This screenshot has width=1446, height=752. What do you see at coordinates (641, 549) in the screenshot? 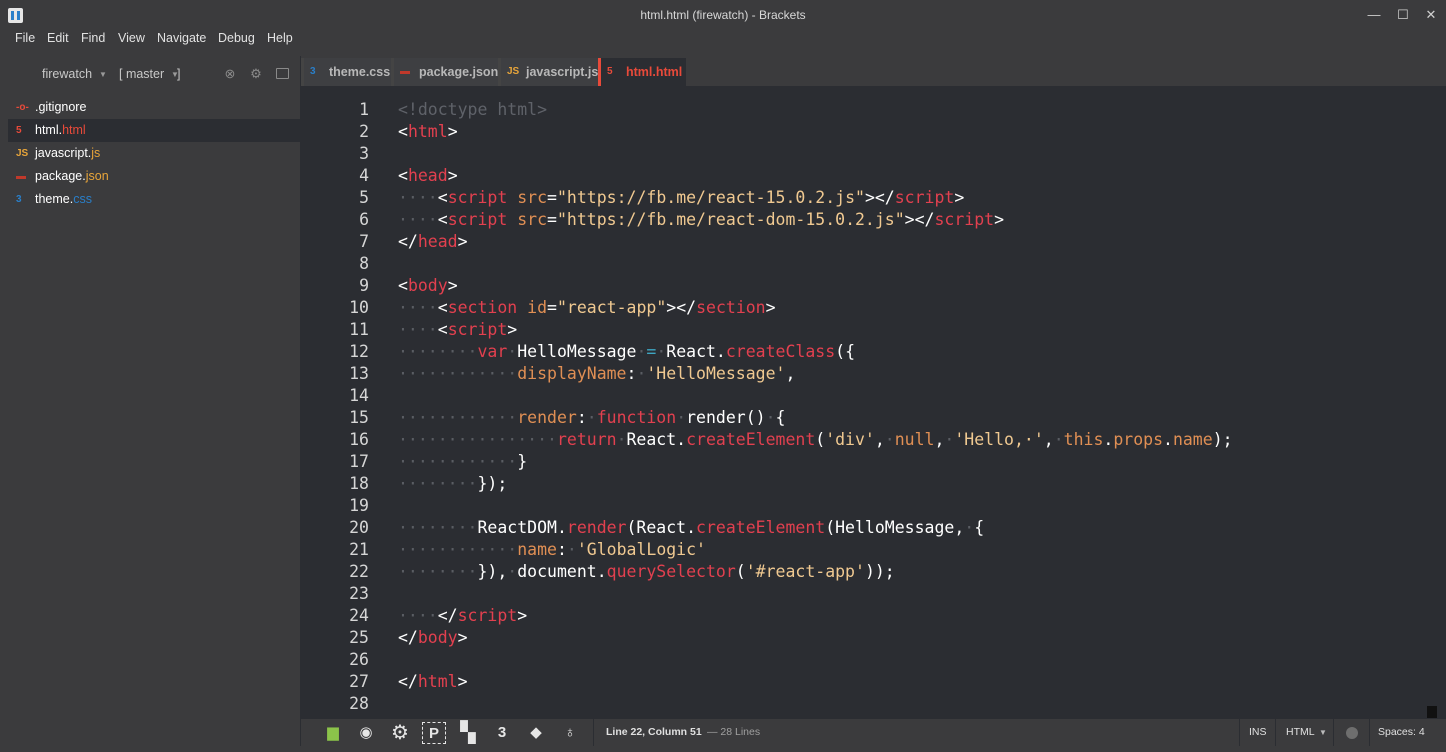
I see `code-token: 'GlobalLogic'` at bounding box center [641, 549].